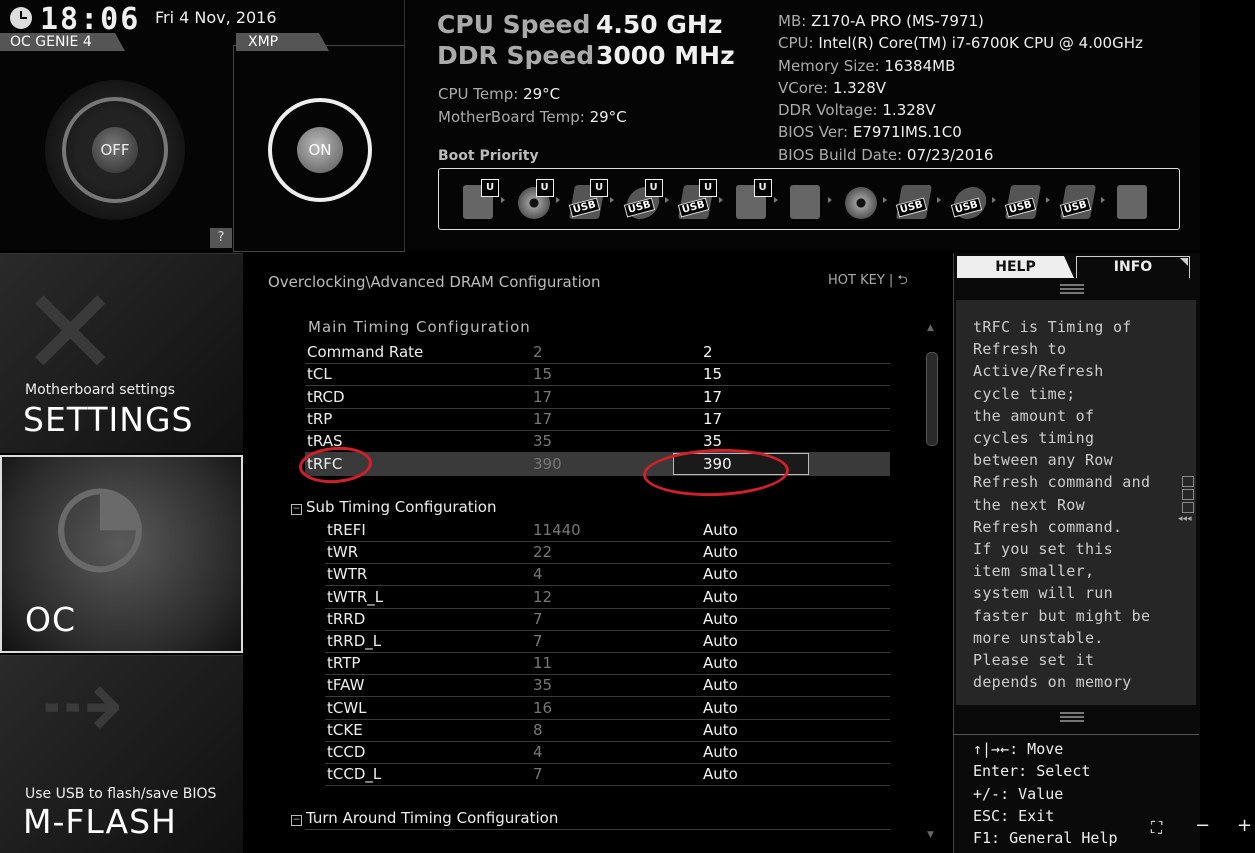  I want to click on cpu-speed-label: CPU Speed, so click(514, 24).